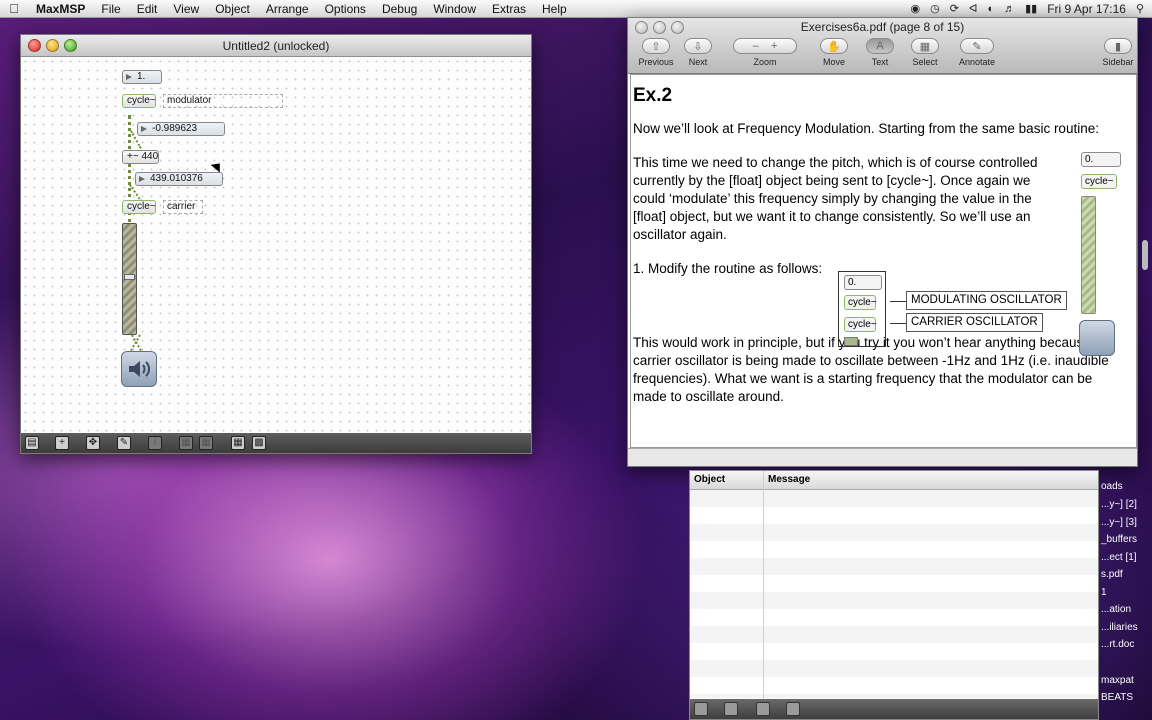 The width and height of the screenshot is (1152, 720). I want to click on add-object-icon: +, so click(62, 443).